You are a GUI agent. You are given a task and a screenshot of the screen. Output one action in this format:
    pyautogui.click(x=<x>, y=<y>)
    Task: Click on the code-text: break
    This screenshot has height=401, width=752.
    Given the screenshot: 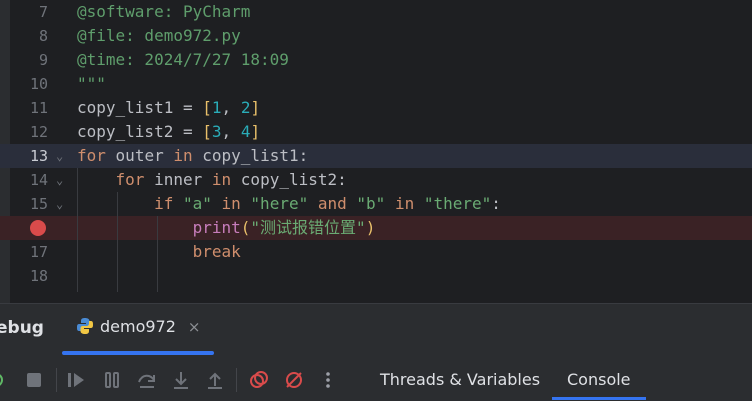 What is the action you would take?
    pyautogui.click(x=216, y=251)
    